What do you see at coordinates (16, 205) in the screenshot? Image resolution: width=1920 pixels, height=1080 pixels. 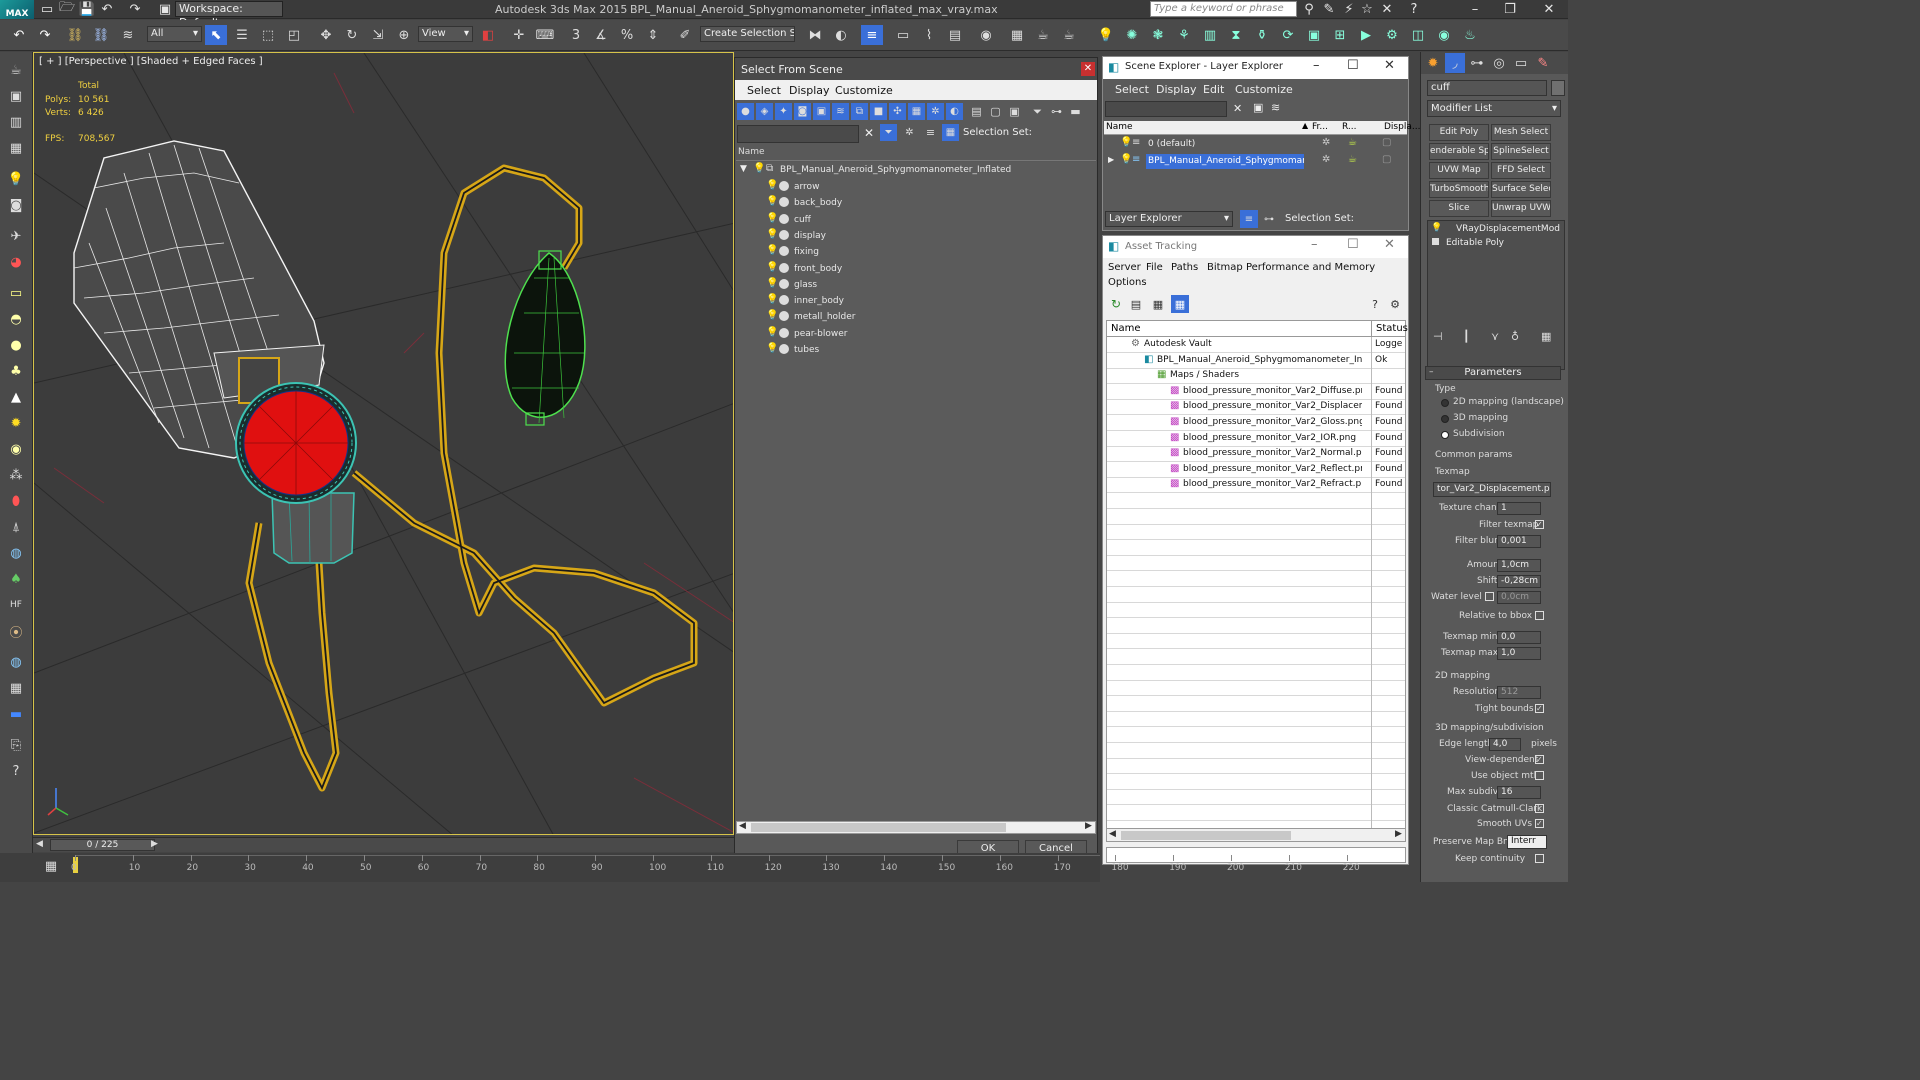 I see `camera-icon: ◙` at bounding box center [16, 205].